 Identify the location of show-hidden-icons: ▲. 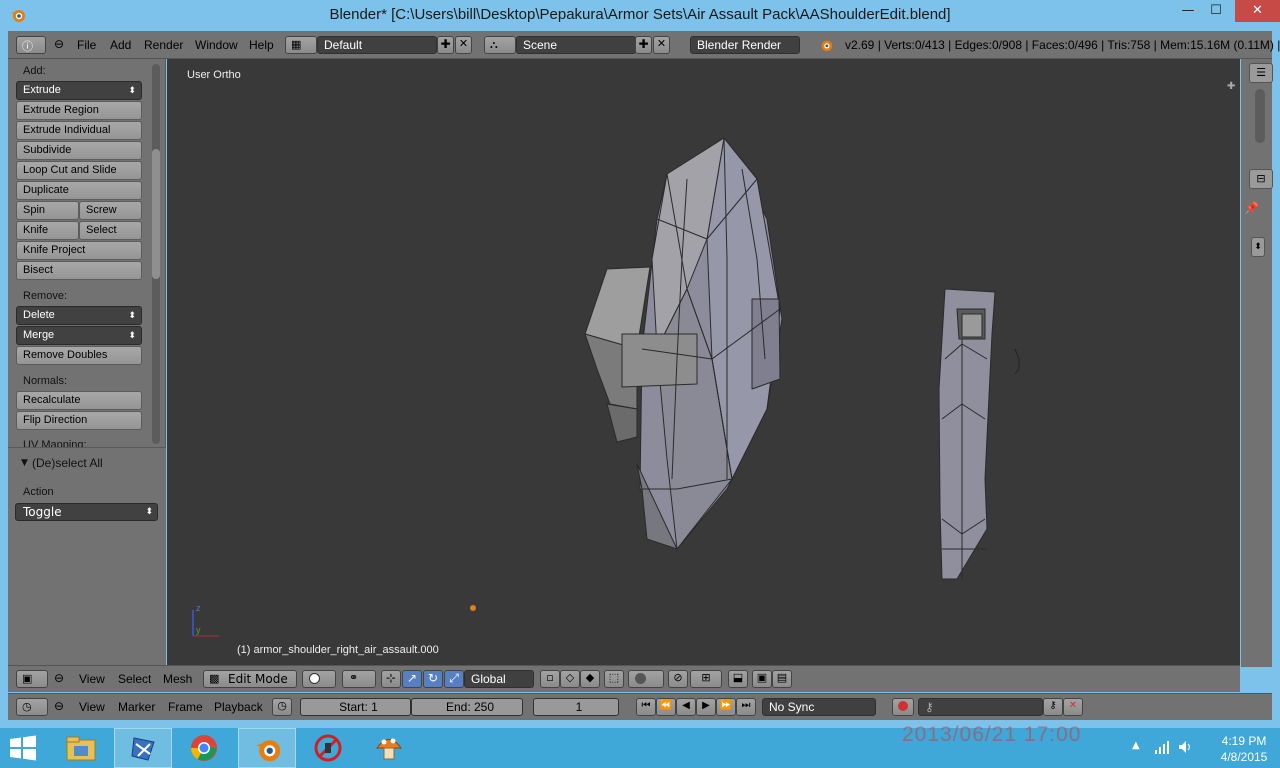
(1136, 745).